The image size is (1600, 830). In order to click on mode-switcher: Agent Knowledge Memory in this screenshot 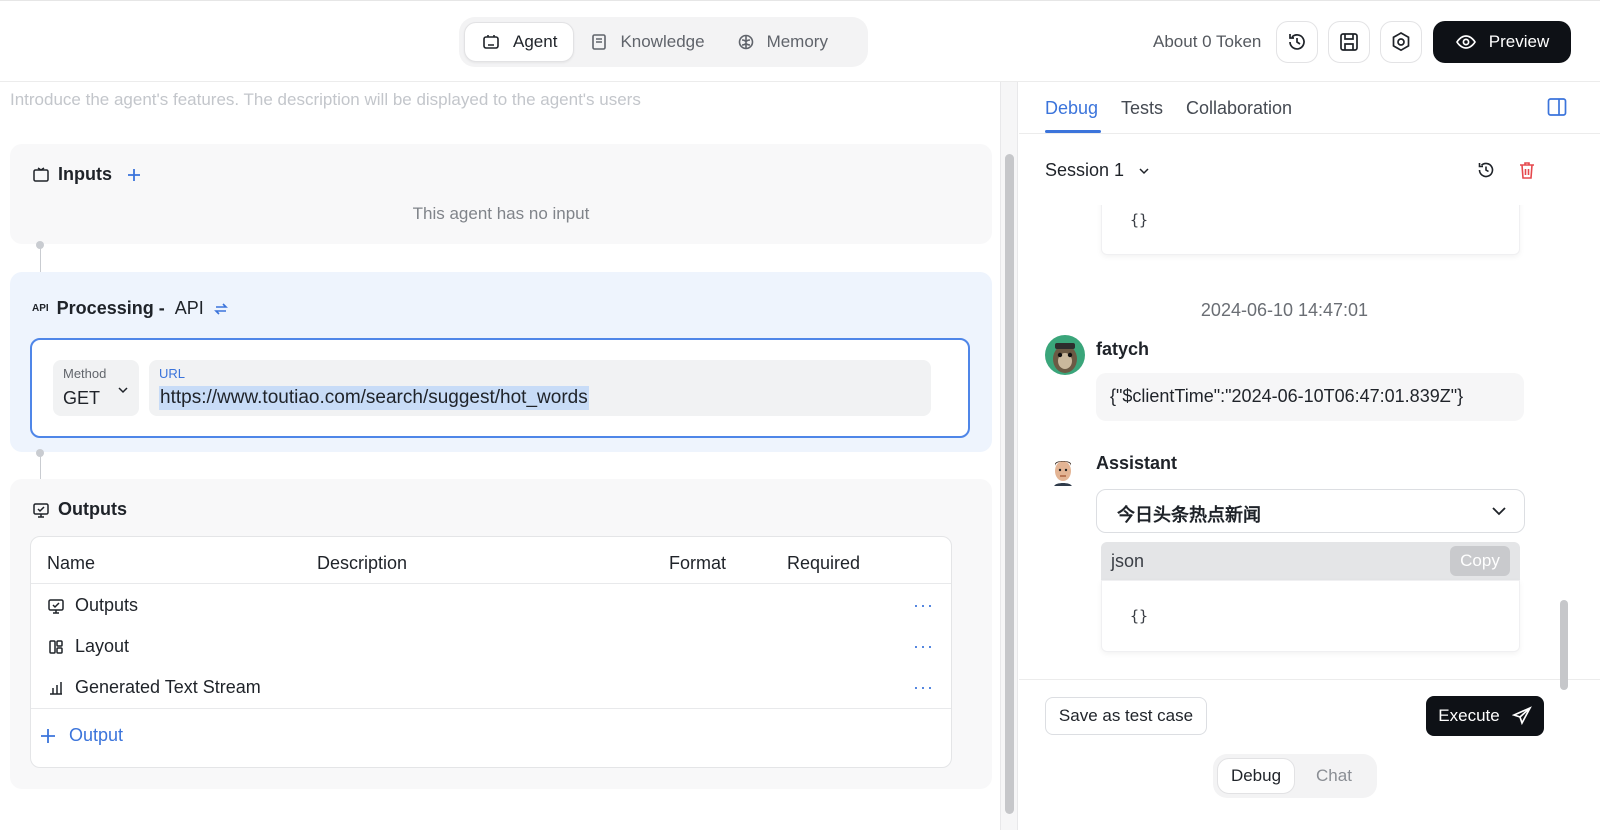, I will do `click(663, 42)`.